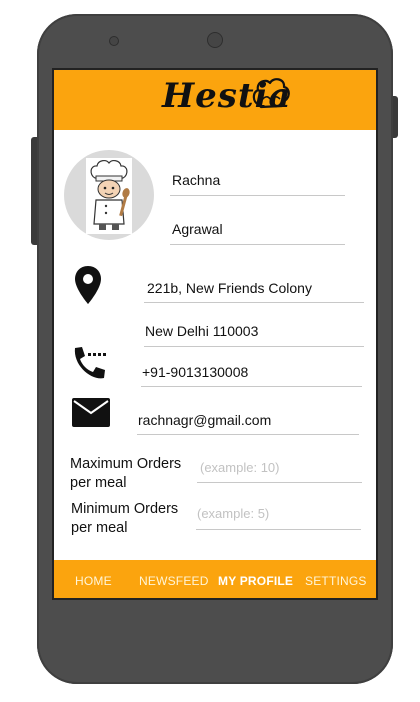 This screenshot has height=702, width=420. I want to click on max-orders-input: (example: 10), so click(239, 467).